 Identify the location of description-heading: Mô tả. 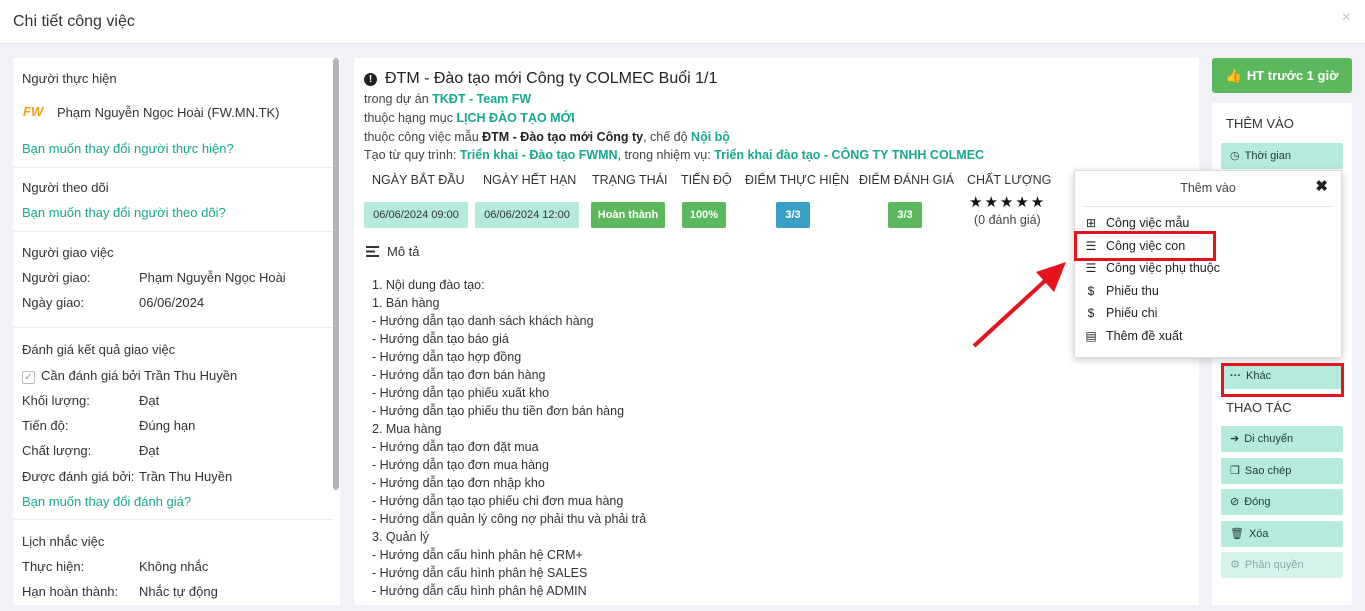
(393, 252).